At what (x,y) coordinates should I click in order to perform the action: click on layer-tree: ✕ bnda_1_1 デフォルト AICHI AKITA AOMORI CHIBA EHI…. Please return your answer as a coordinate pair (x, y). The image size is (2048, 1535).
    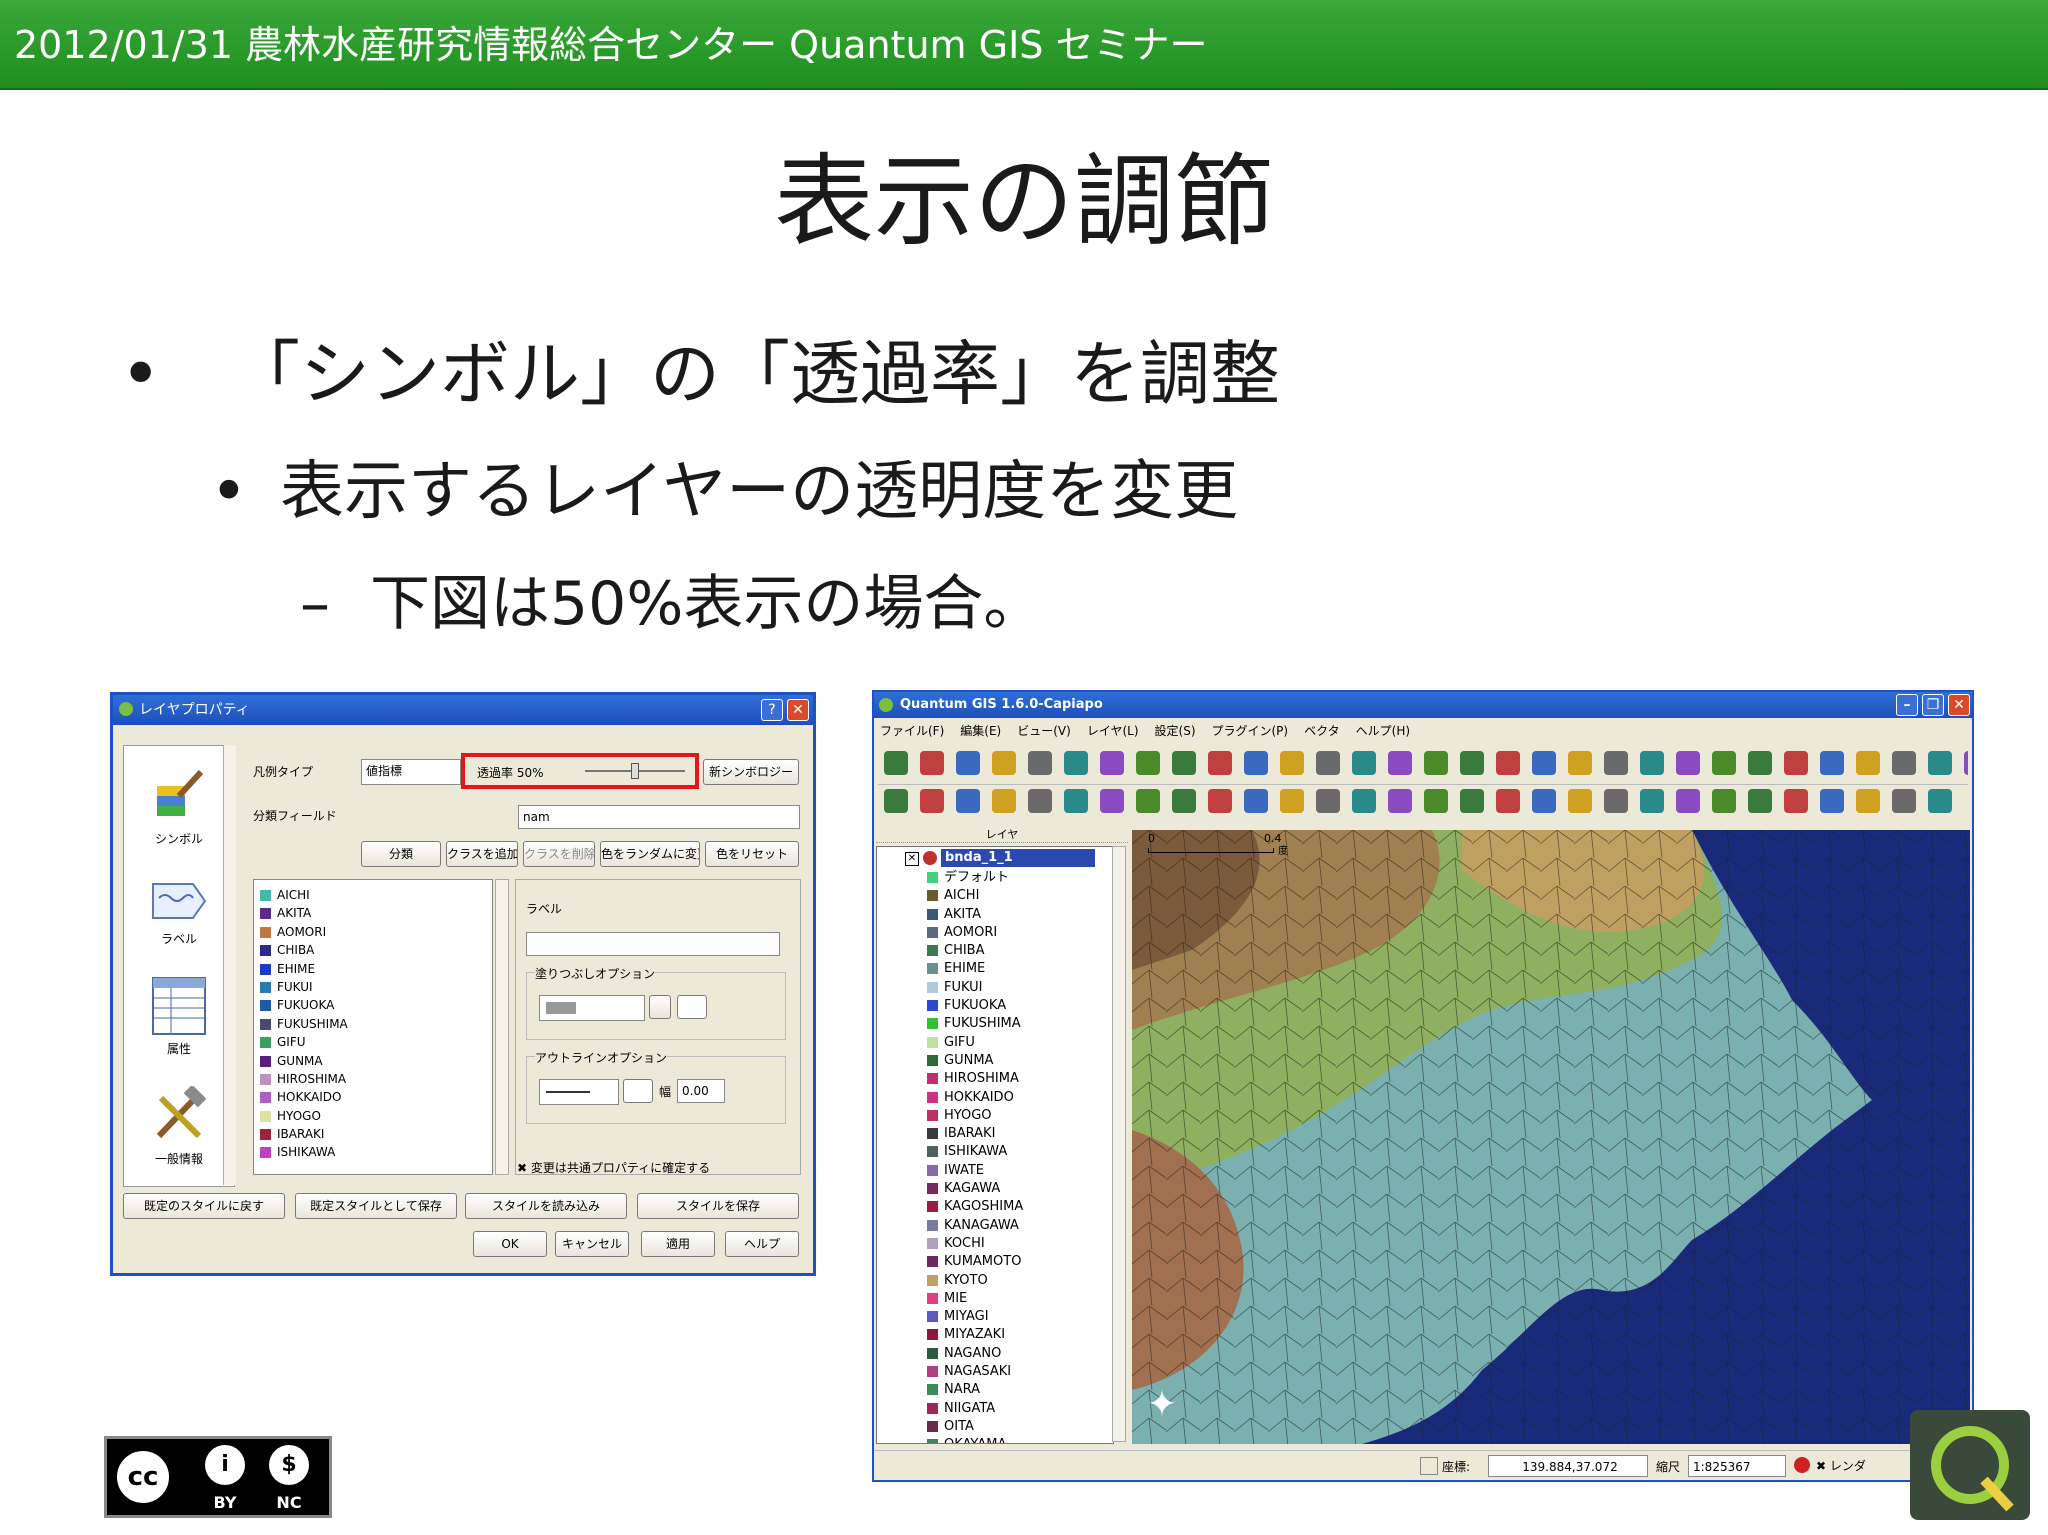
    Looking at the image, I should click on (995, 1145).